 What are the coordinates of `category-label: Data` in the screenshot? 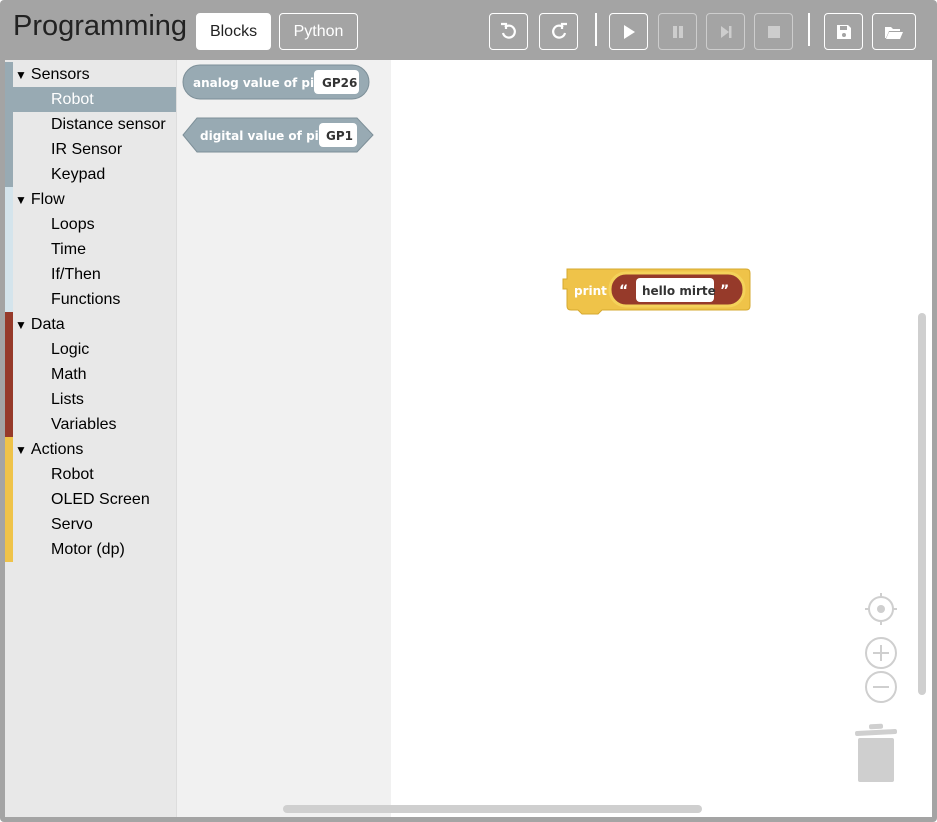 It's located at (47, 324).